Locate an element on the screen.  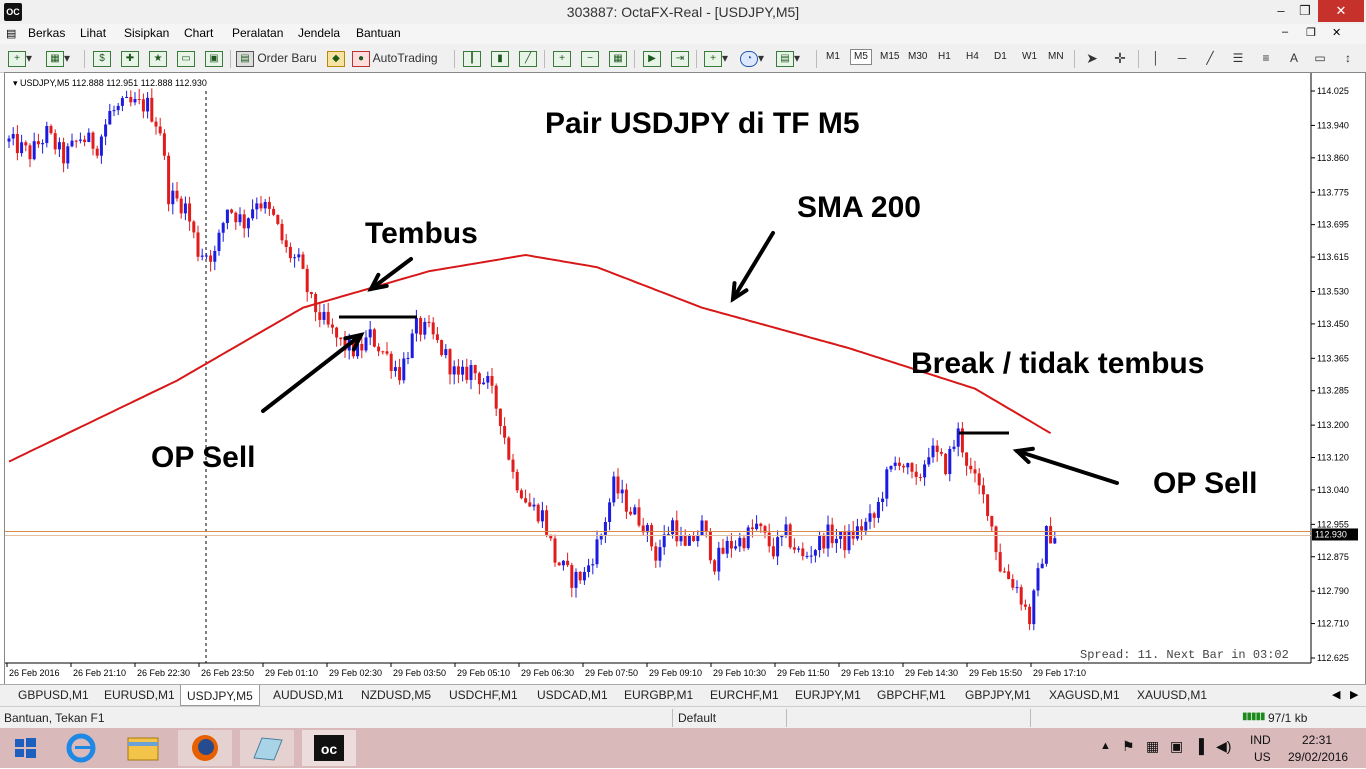
tray-time: 22:31 is located at coordinates (1317, 740).